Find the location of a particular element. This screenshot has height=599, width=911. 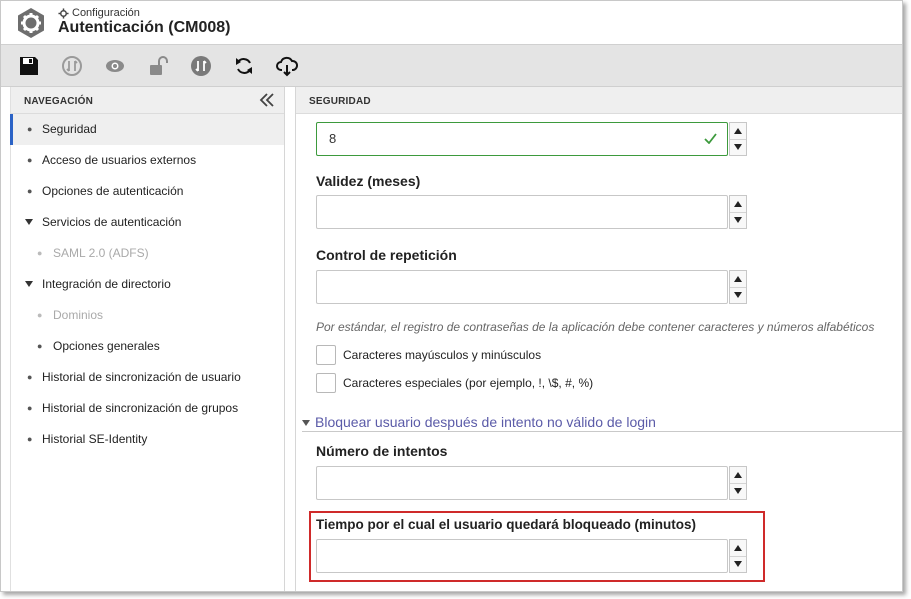

sidebar-item-dominios: ● Dominios is located at coordinates (147, 315).